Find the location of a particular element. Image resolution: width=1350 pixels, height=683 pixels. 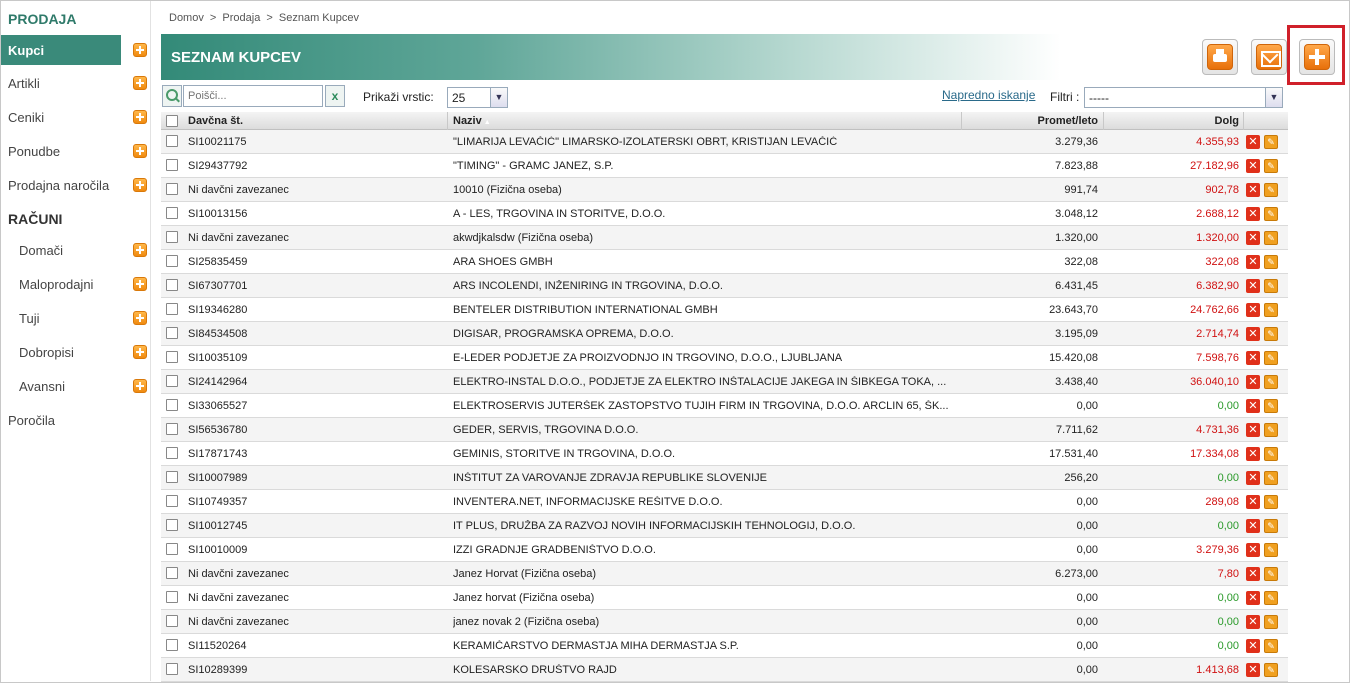

cell-name: janez novak 2 (Fizična oseba) is located at coordinates (702, 622).